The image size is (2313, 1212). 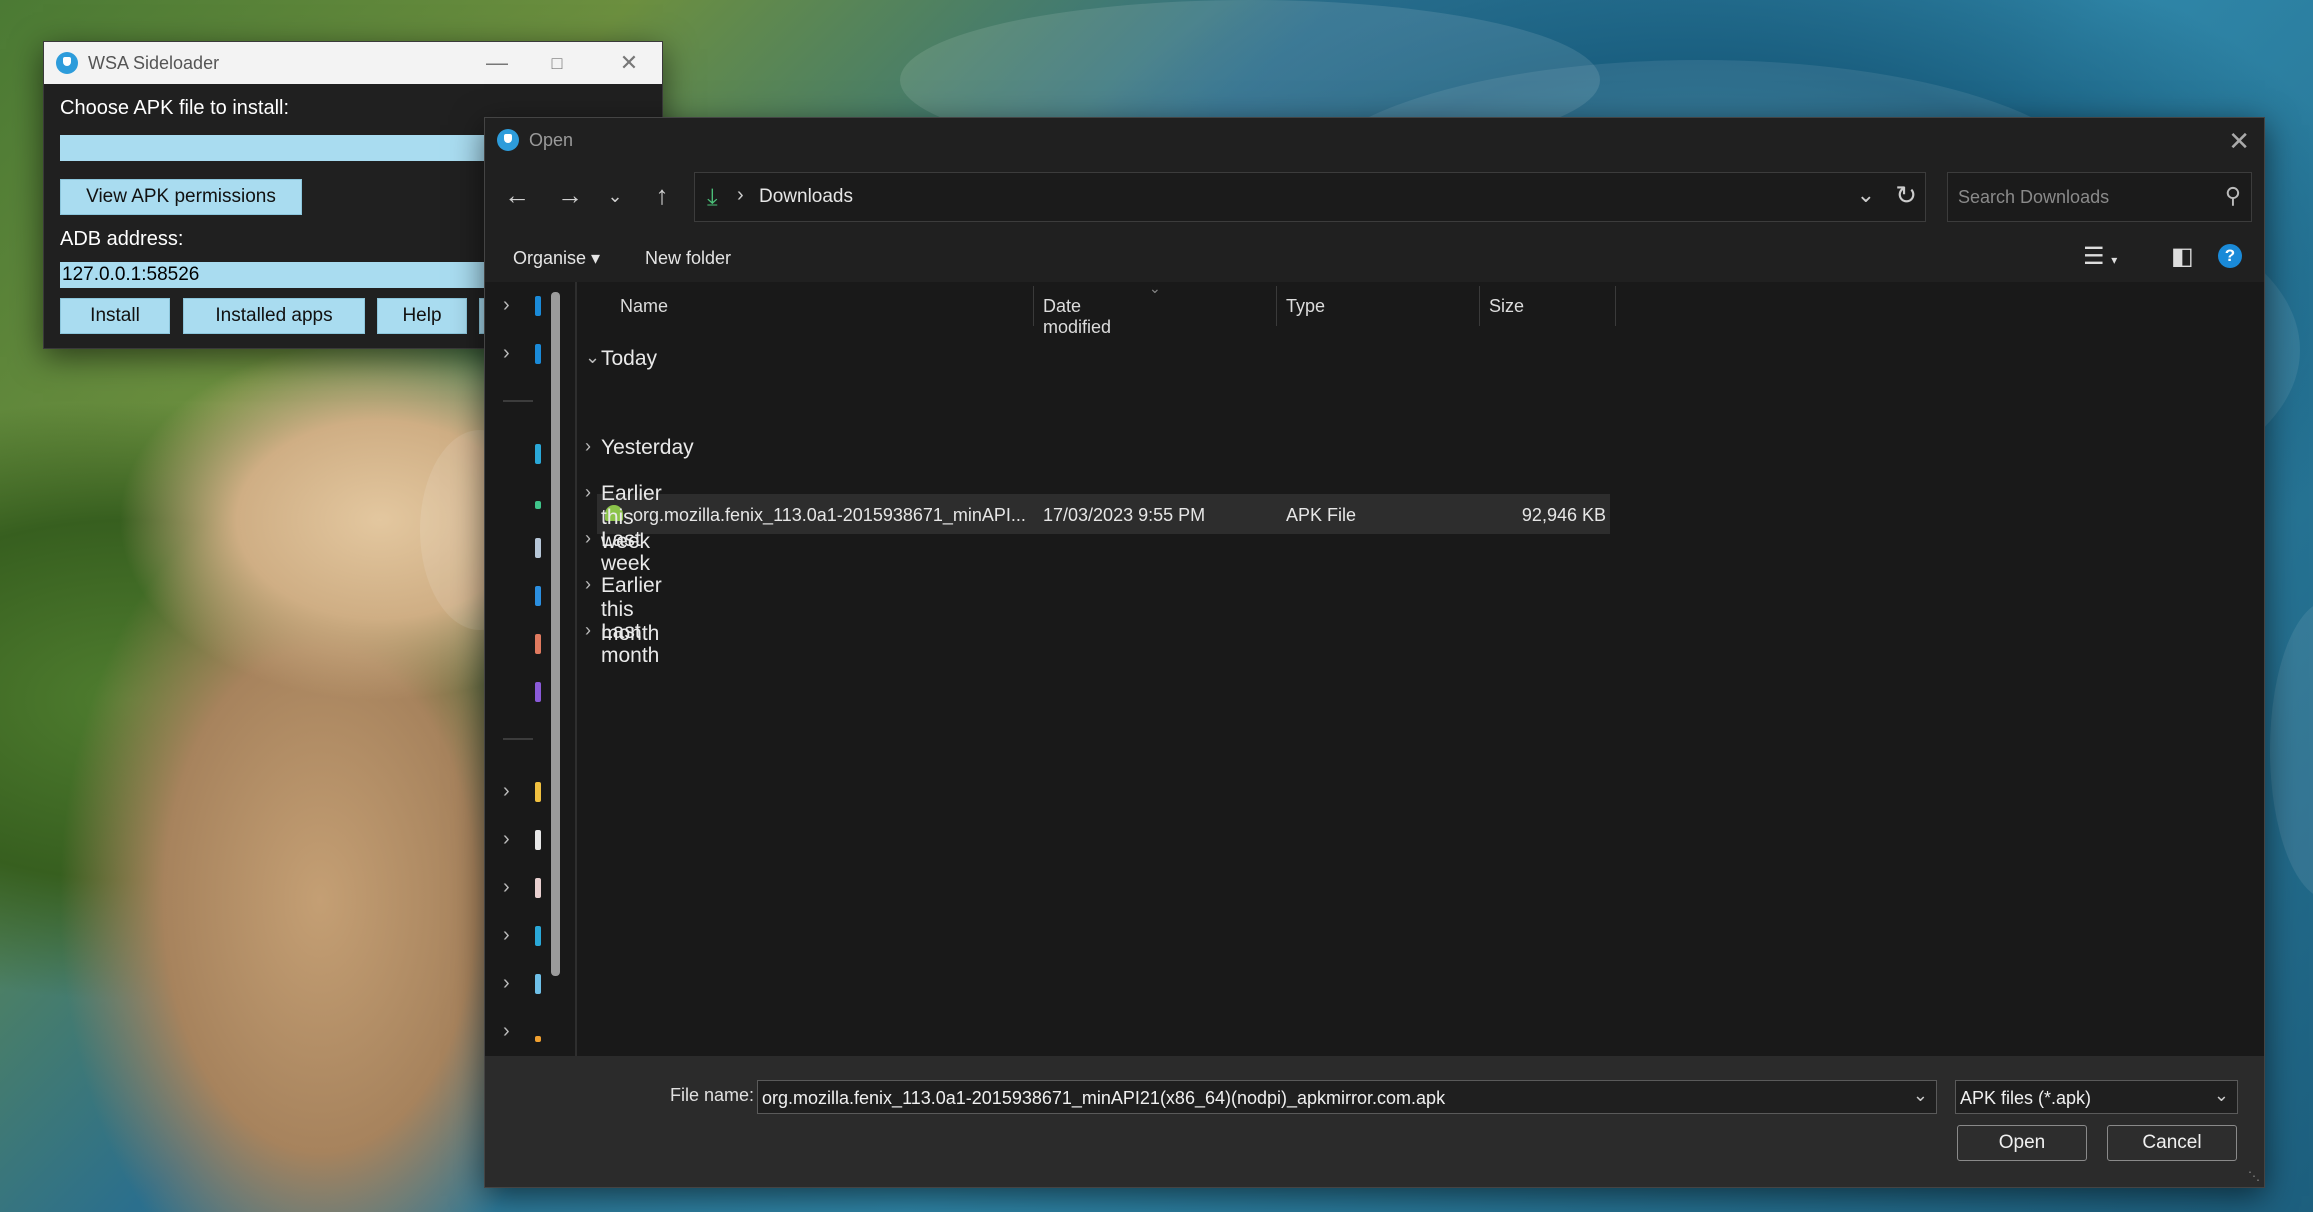 What do you see at coordinates (644, 306) in the screenshot?
I see `column-name-label: Name` at bounding box center [644, 306].